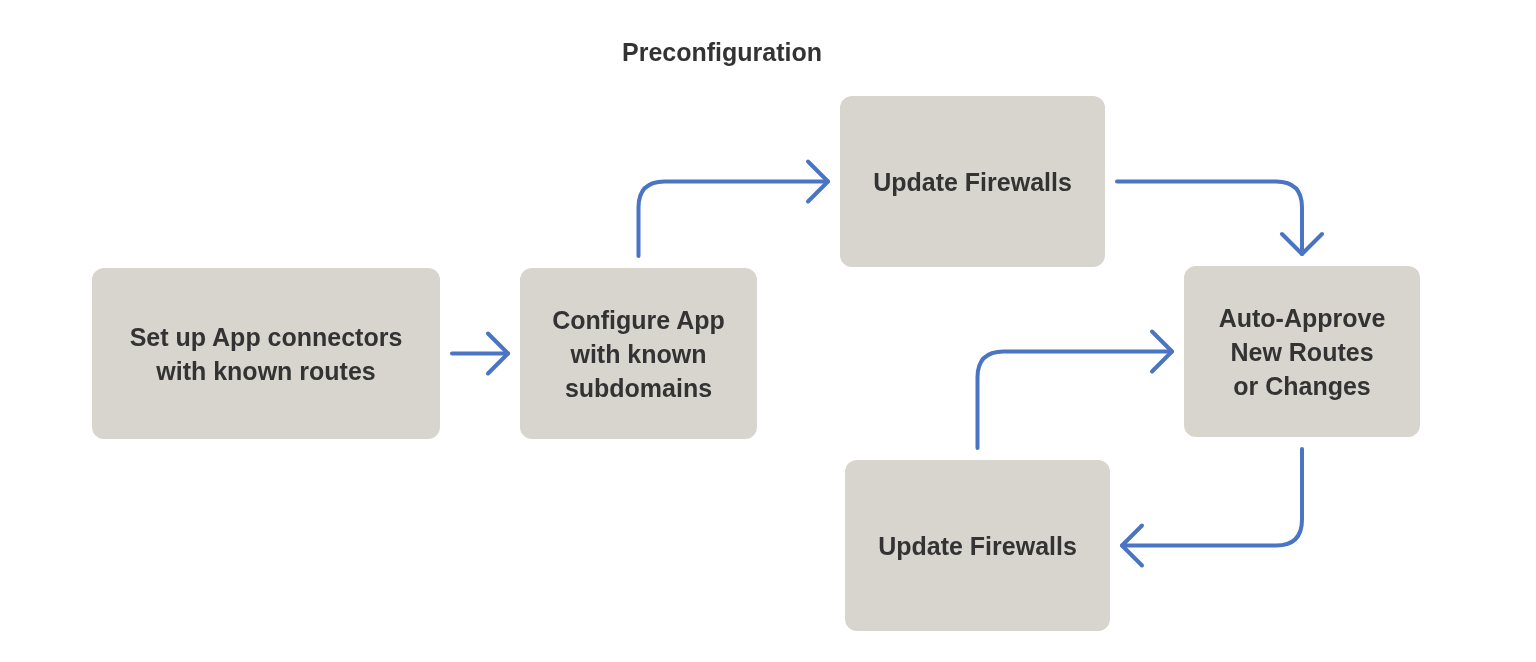  What do you see at coordinates (638, 353) in the screenshot?
I see `process-box: Configure App with known subdomains` at bounding box center [638, 353].